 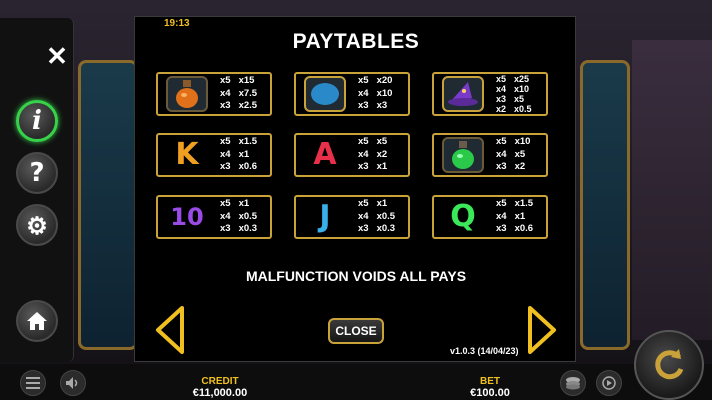 I want to click on symbol-cell: K, so click(x=187, y=155).